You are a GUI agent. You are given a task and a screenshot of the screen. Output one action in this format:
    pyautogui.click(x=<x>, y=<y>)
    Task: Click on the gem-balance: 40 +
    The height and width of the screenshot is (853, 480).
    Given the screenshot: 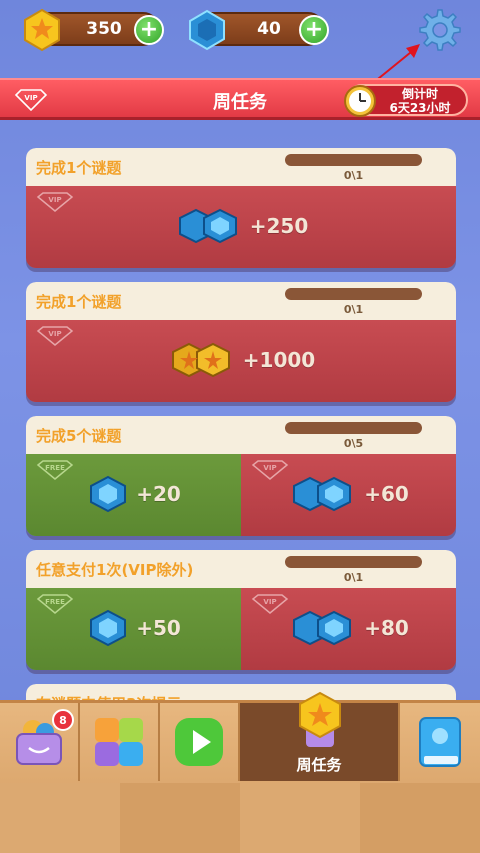 What is the action you would take?
    pyautogui.click(x=259, y=30)
    